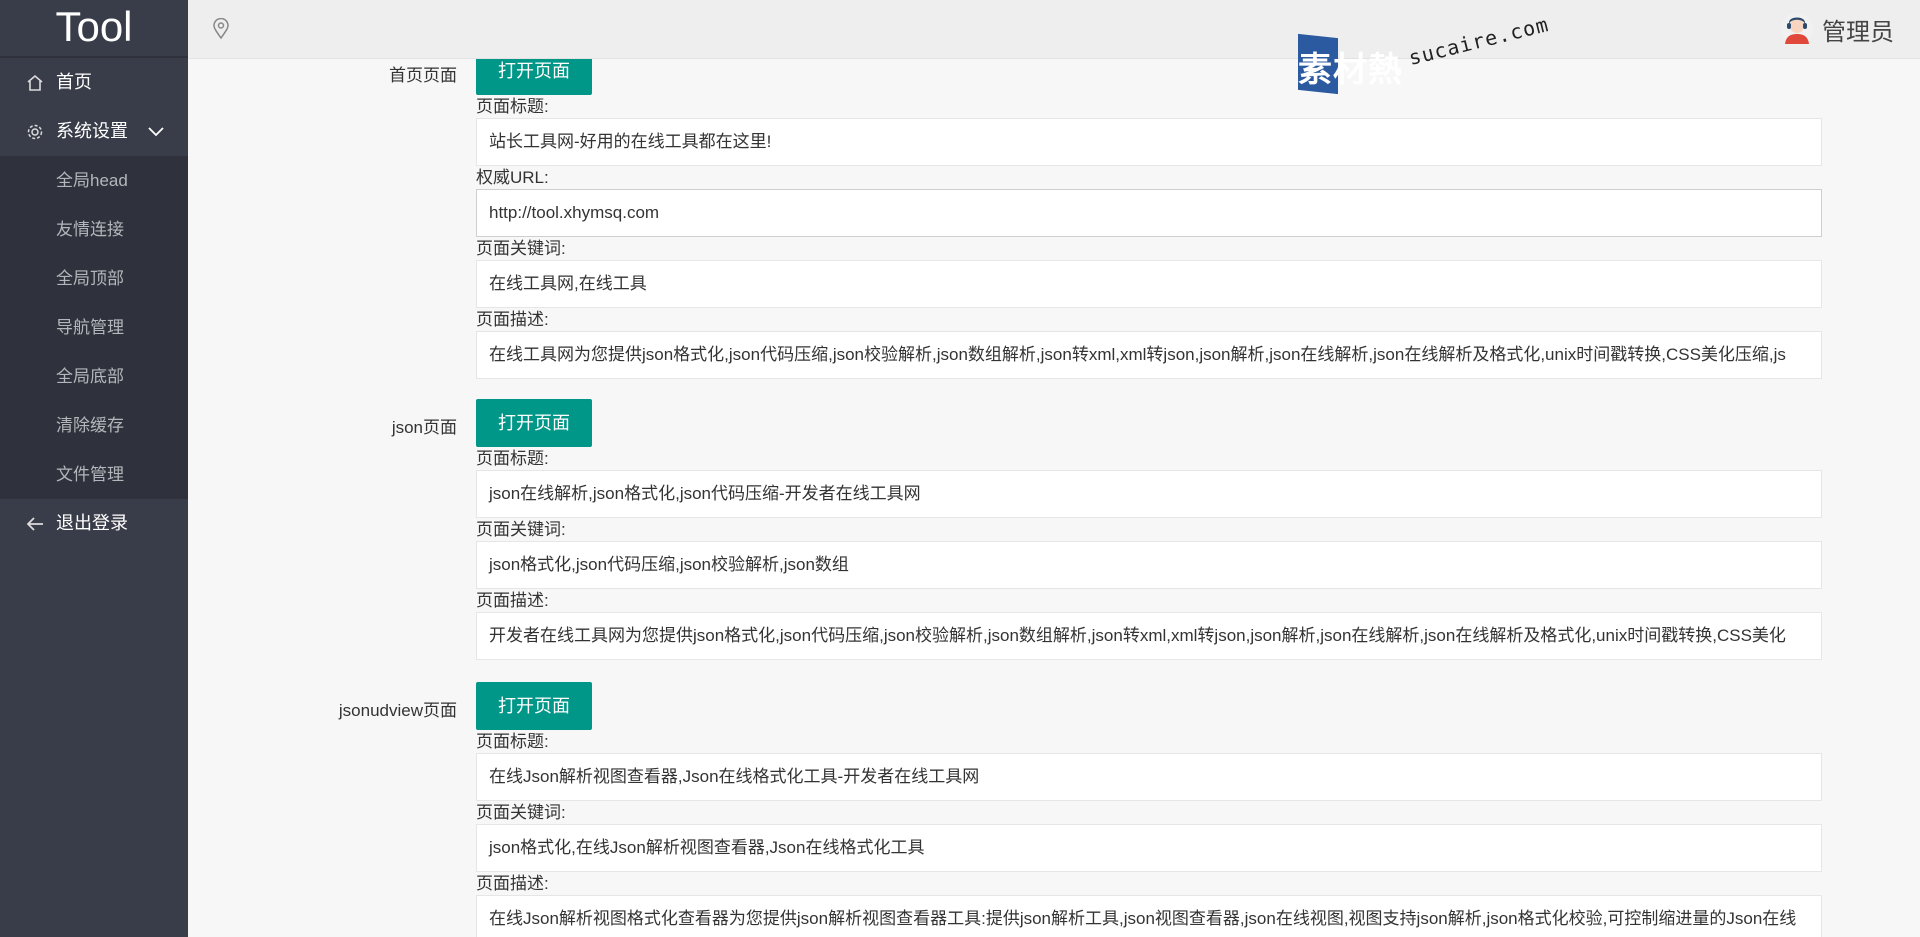 This screenshot has width=1920, height=937. I want to click on chevron-down-icon, so click(156, 131).